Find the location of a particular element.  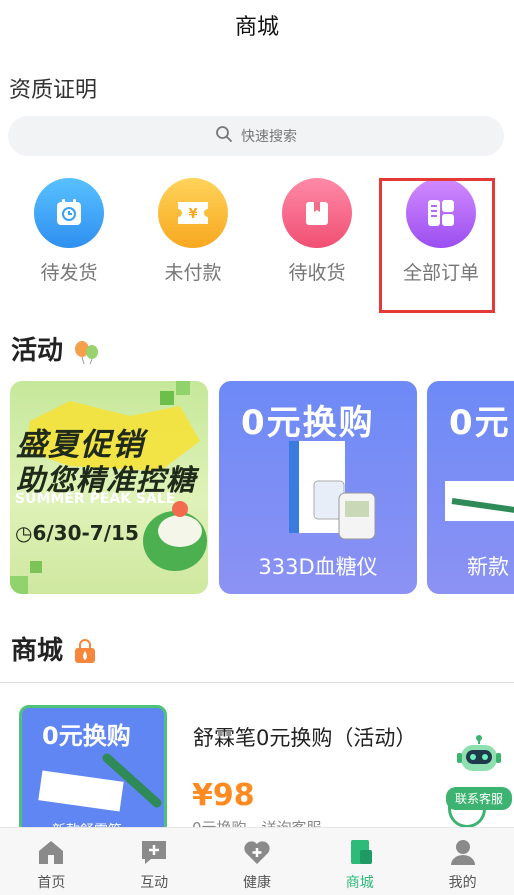

banner-caption: 333D血糖仪 is located at coordinates (318, 567).